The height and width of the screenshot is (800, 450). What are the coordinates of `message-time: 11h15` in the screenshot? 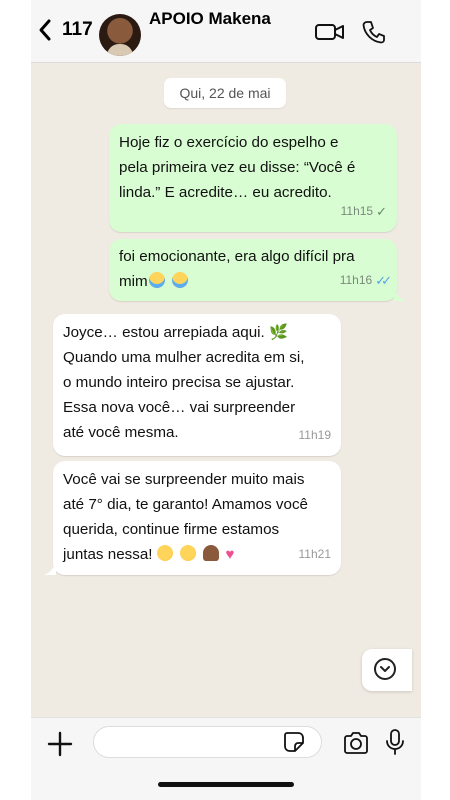 It's located at (357, 211).